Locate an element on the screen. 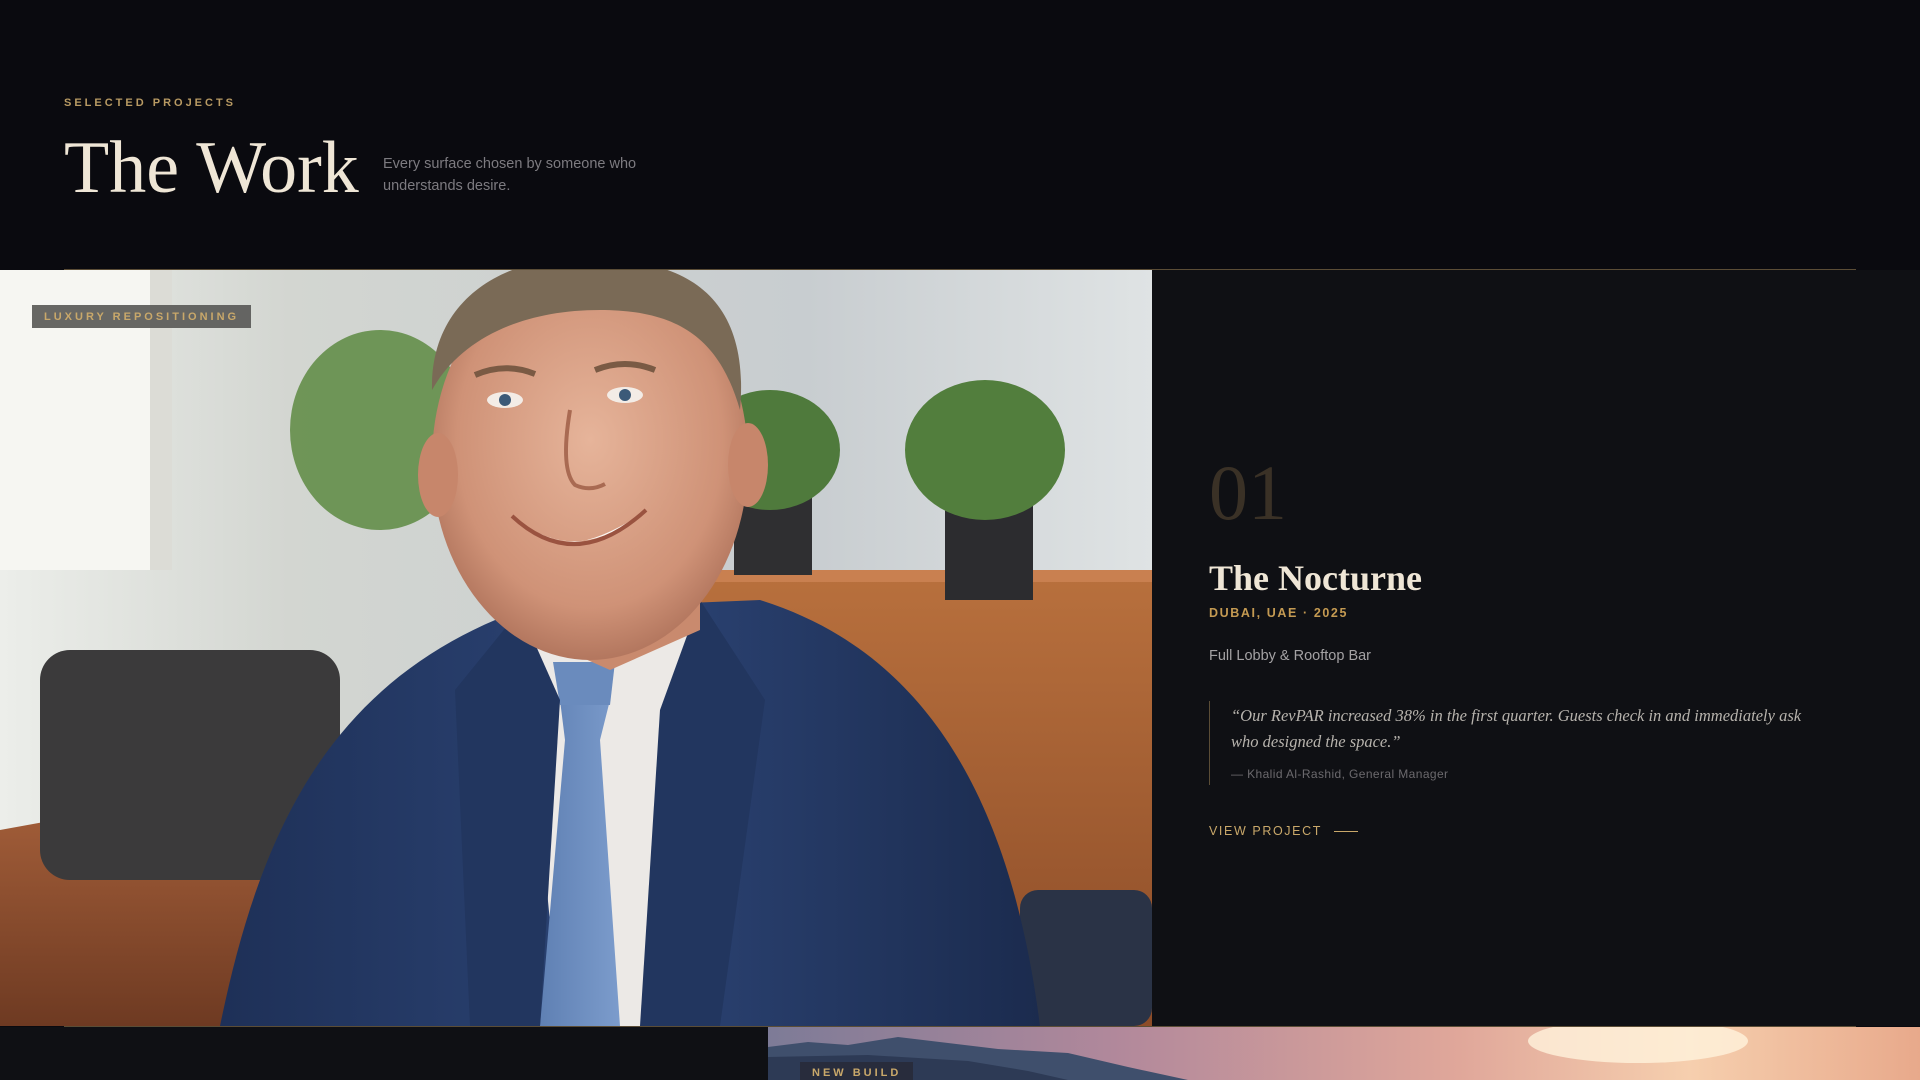  project-category-tag: LUXURY REPOSITIONING is located at coordinates (142, 316).